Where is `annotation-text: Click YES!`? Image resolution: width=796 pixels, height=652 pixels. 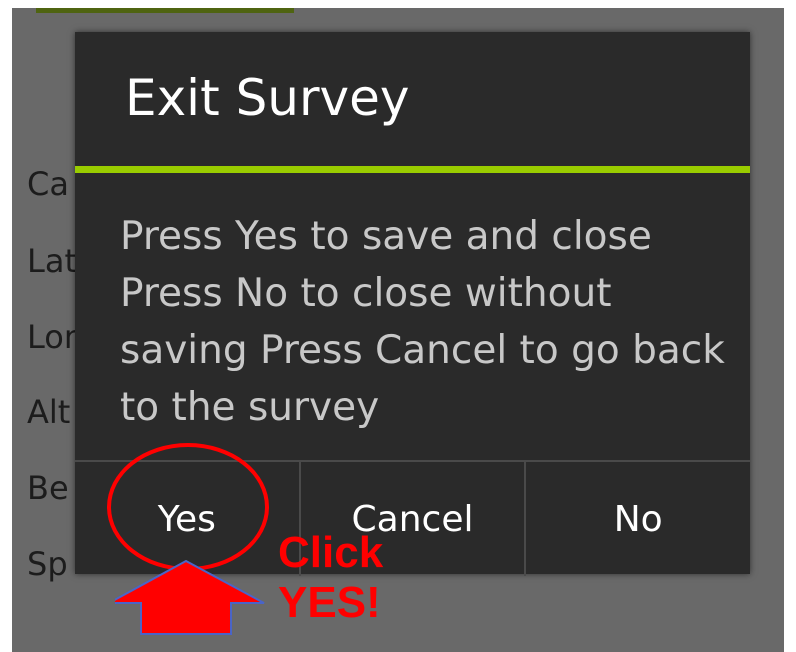
annotation-text: Click YES! is located at coordinates (330, 578).